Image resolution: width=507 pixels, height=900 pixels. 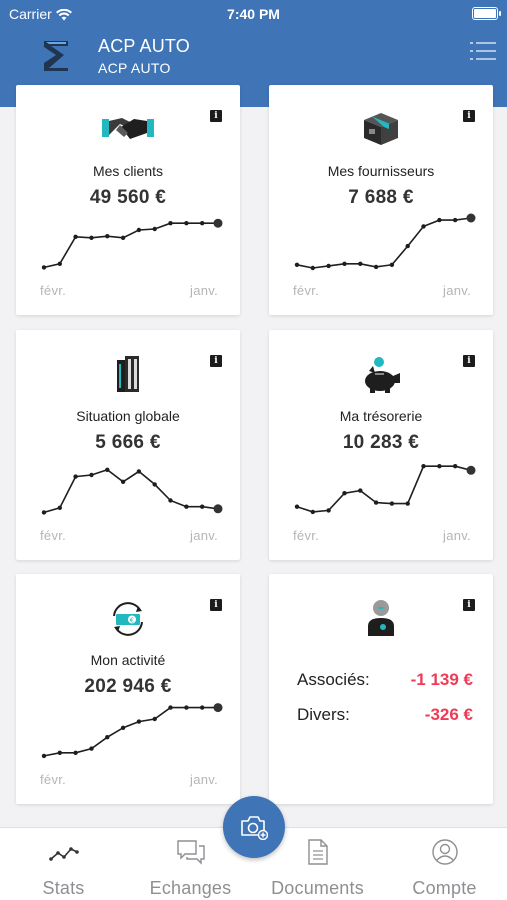 What do you see at coordinates (63, 854) in the screenshot?
I see `stats-icon` at bounding box center [63, 854].